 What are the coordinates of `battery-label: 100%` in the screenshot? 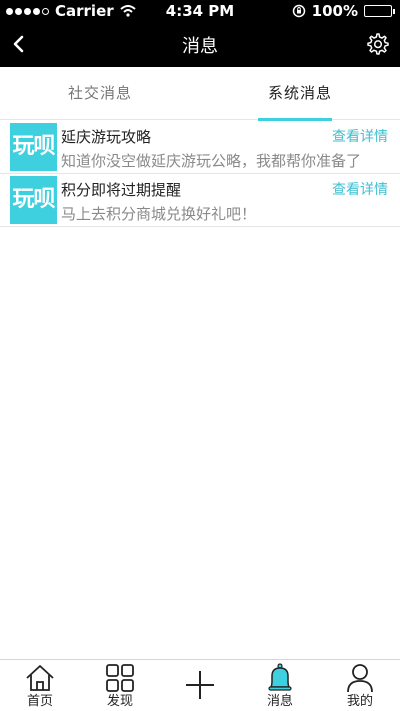 It's located at (334, 11).